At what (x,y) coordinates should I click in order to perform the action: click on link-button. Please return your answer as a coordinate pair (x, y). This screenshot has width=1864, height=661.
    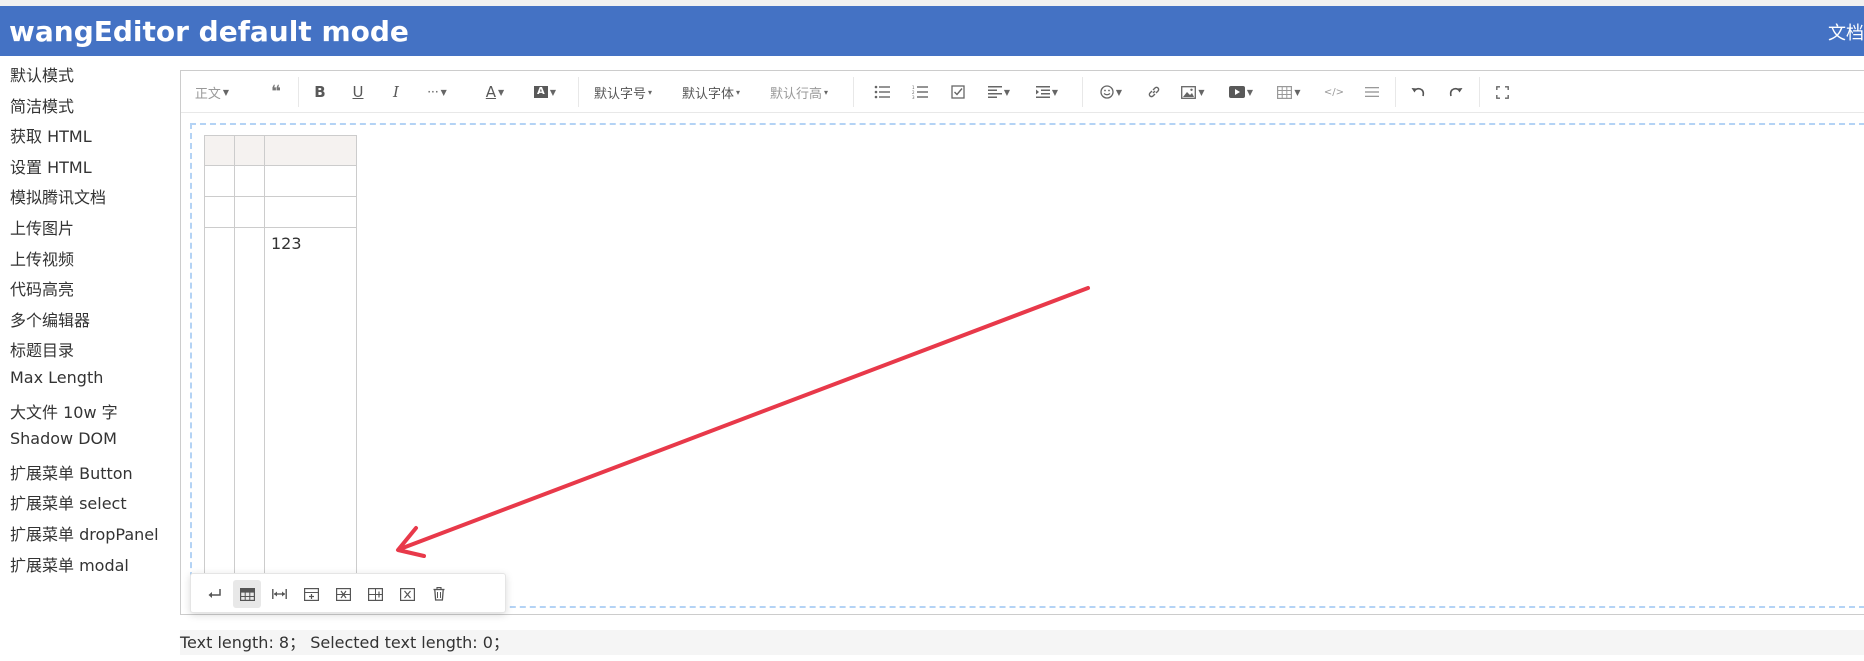
    Looking at the image, I should click on (1154, 92).